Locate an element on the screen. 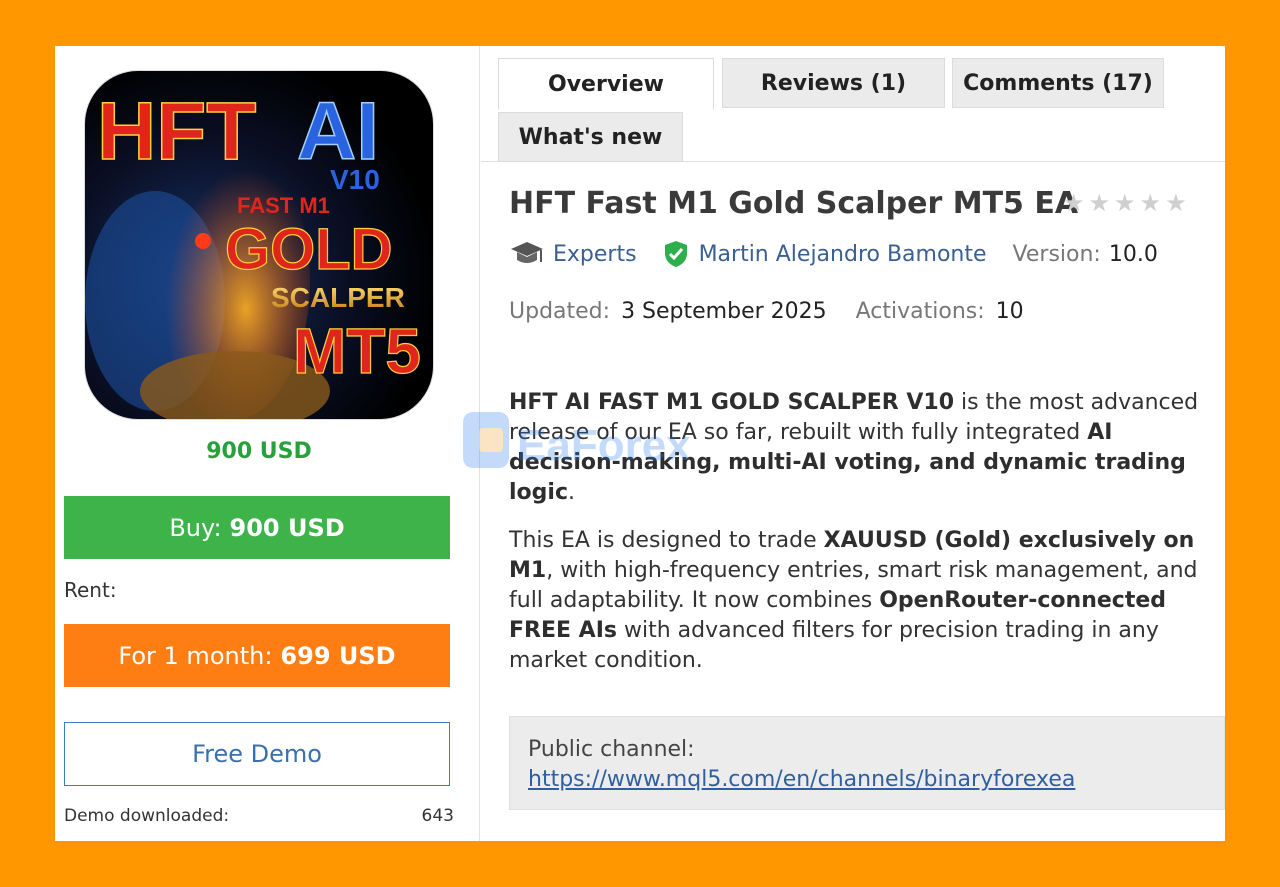  category-link: Experts is located at coordinates (595, 254).